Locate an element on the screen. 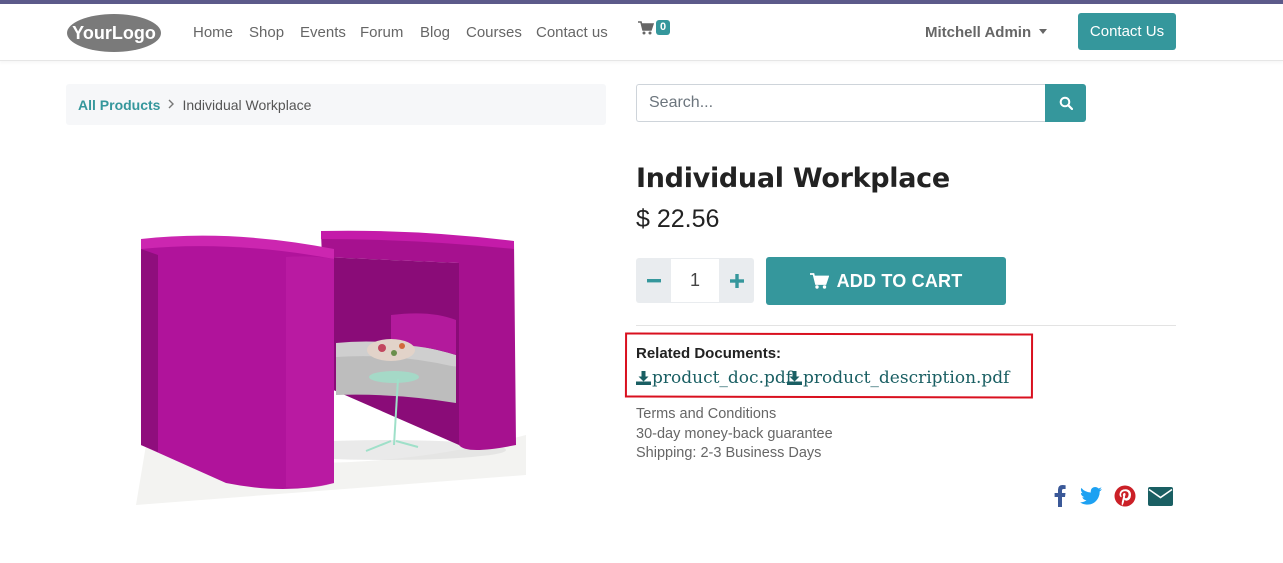 The height and width of the screenshot is (563, 1283). twitter-icon is located at coordinates (1091, 496).